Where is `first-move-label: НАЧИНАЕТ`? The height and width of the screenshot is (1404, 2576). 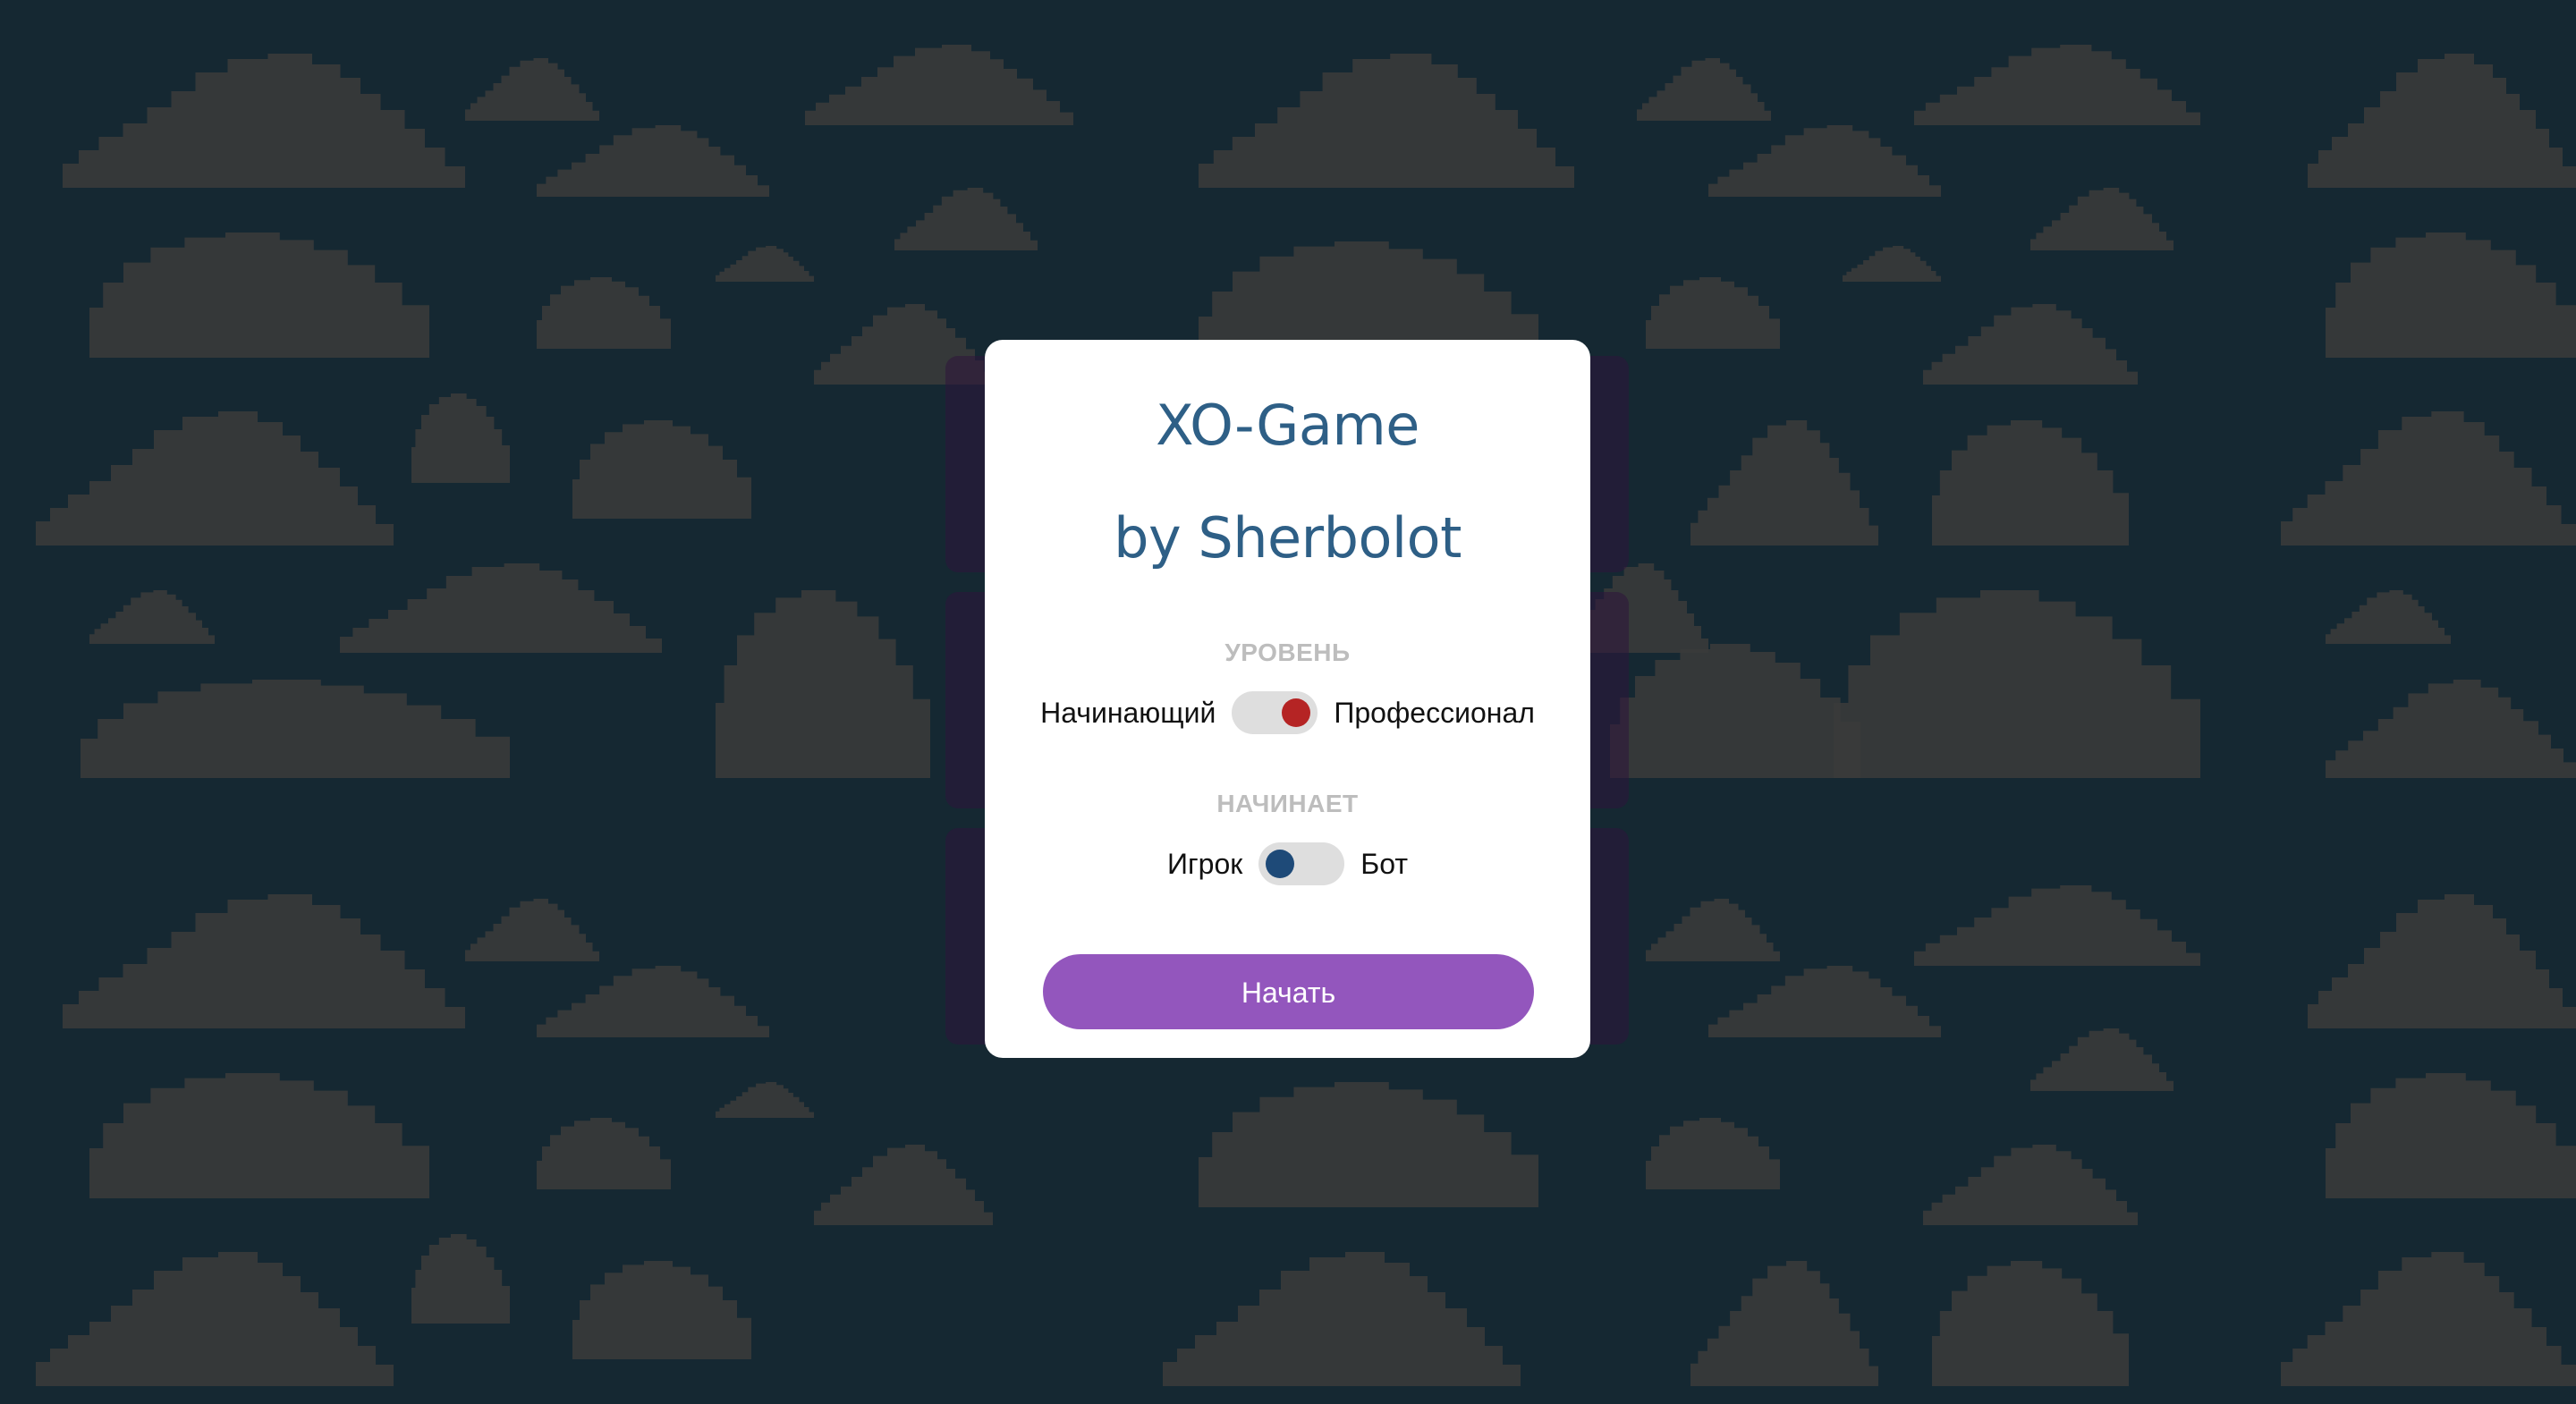 first-move-label: НАЧИНАЕТ is located at coordinates (1287, 804).